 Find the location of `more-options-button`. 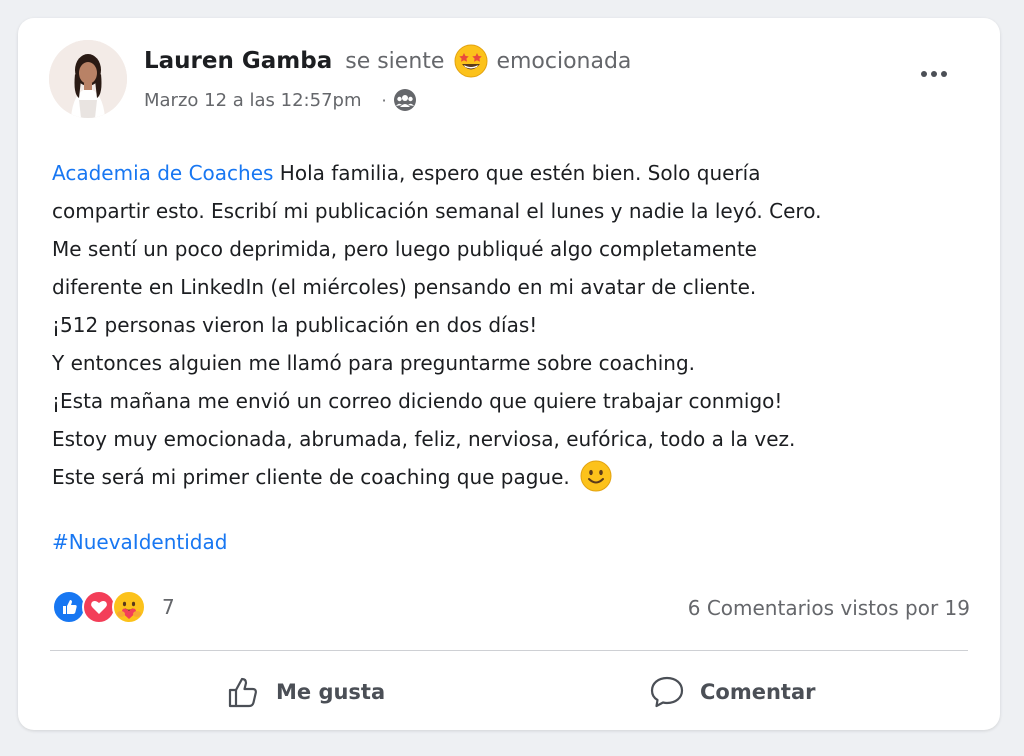

more-options-button is located at coordinates (934, 74).